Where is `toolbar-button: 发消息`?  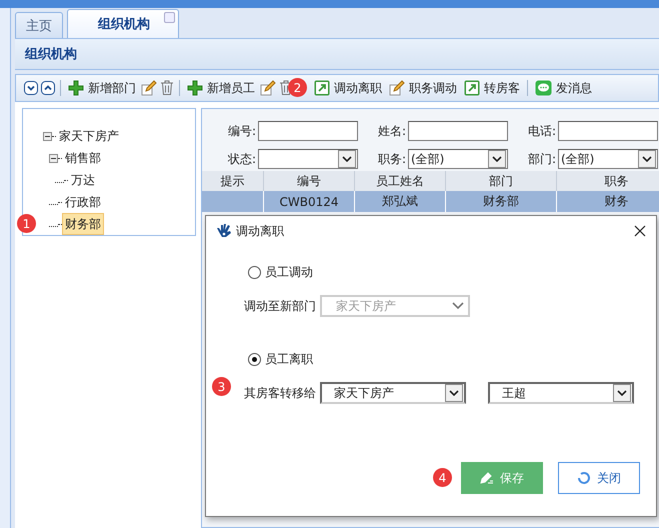 toolbar-button: 发消息 is located at coordinates (563, 88).